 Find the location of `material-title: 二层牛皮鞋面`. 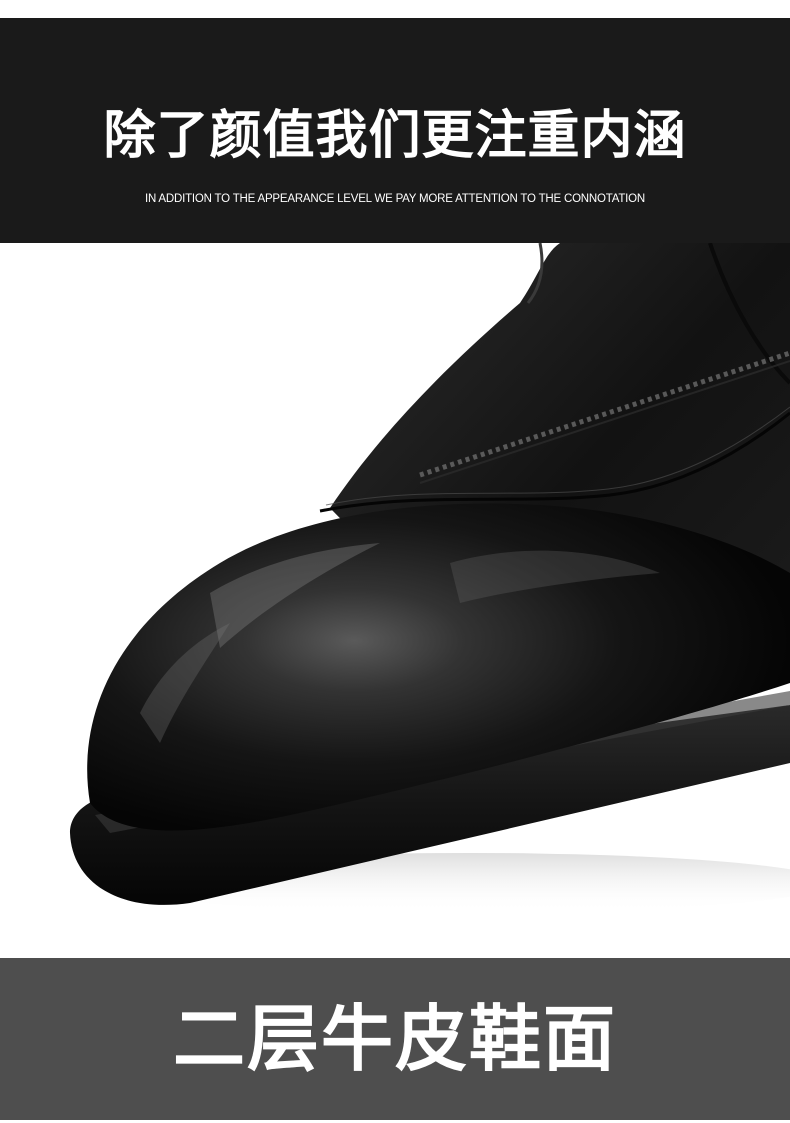

material-title: 二层牛皮鞋面 is located at coordinates (394, 1039).